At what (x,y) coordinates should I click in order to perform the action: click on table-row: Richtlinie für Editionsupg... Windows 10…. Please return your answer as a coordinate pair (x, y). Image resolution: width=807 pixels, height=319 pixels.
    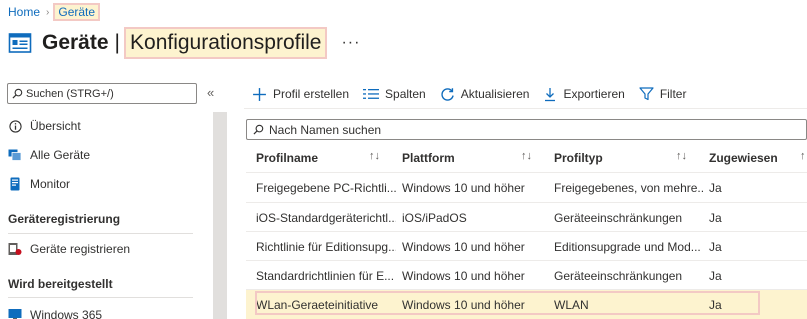
    Looking at the image, I should click on (526, 246).